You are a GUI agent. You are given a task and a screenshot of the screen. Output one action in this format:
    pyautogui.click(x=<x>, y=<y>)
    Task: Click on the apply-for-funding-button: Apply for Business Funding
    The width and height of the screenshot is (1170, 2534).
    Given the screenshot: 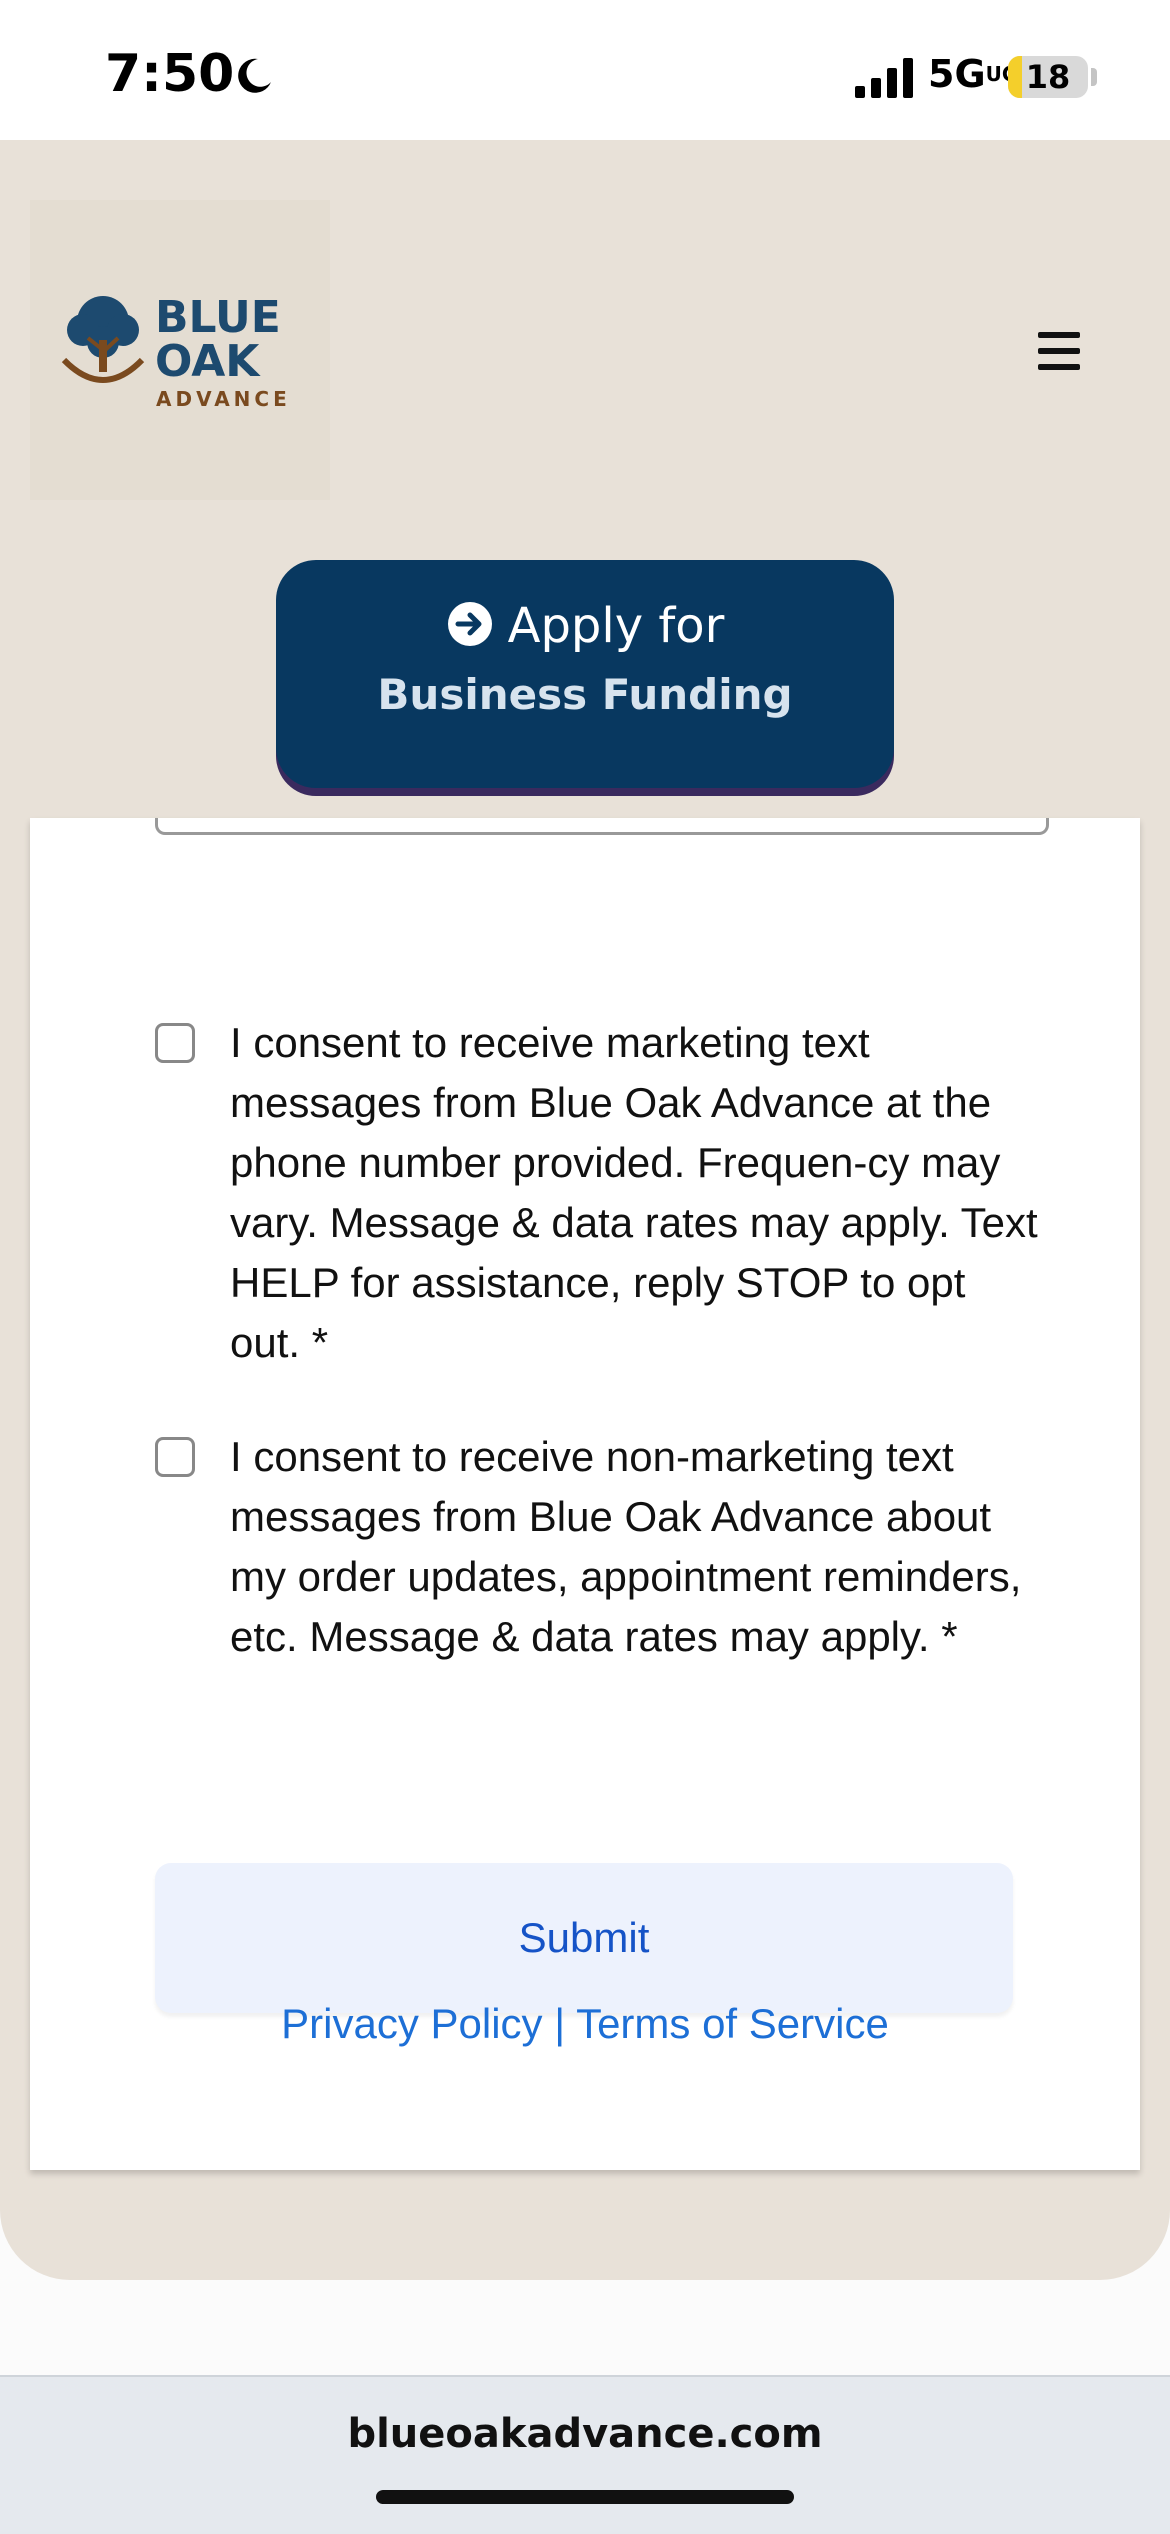 What is the action you would take?
    pyautogui.click(x=585, y=674)
    